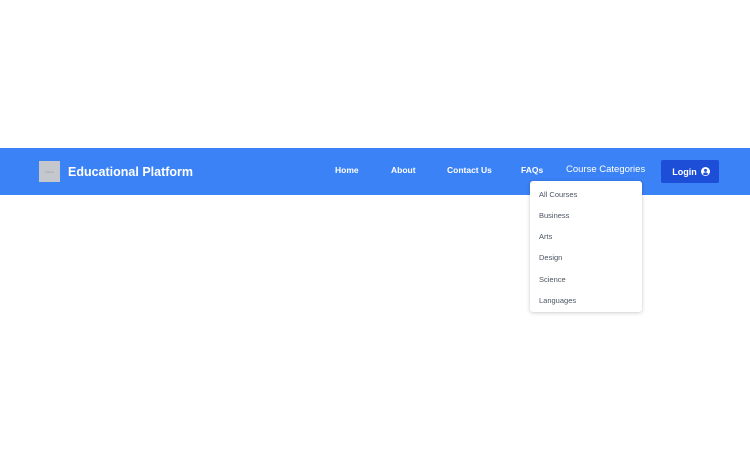 This screenshot has height=469, width=750. I want to click on dropdown-item-science: Science, so click(552, 279).